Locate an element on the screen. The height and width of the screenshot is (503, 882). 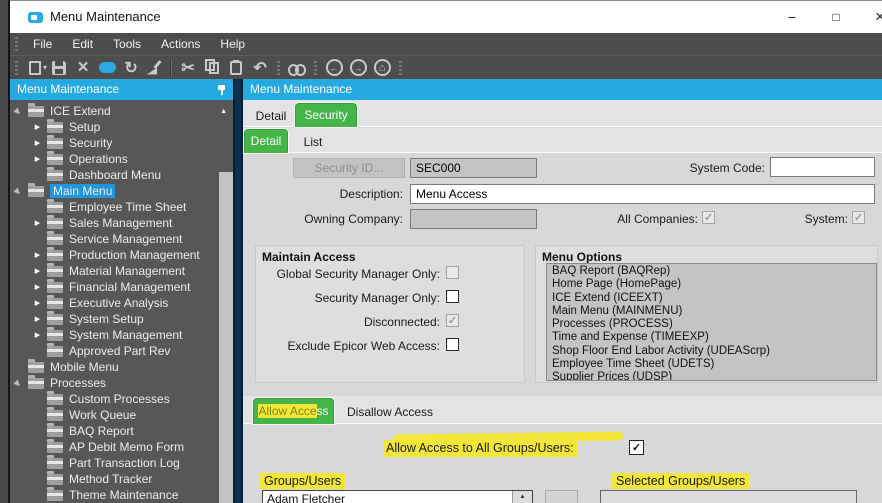
tree-item-dashboard-menu: Dashboard Menu is located at coordinates (121, 174).